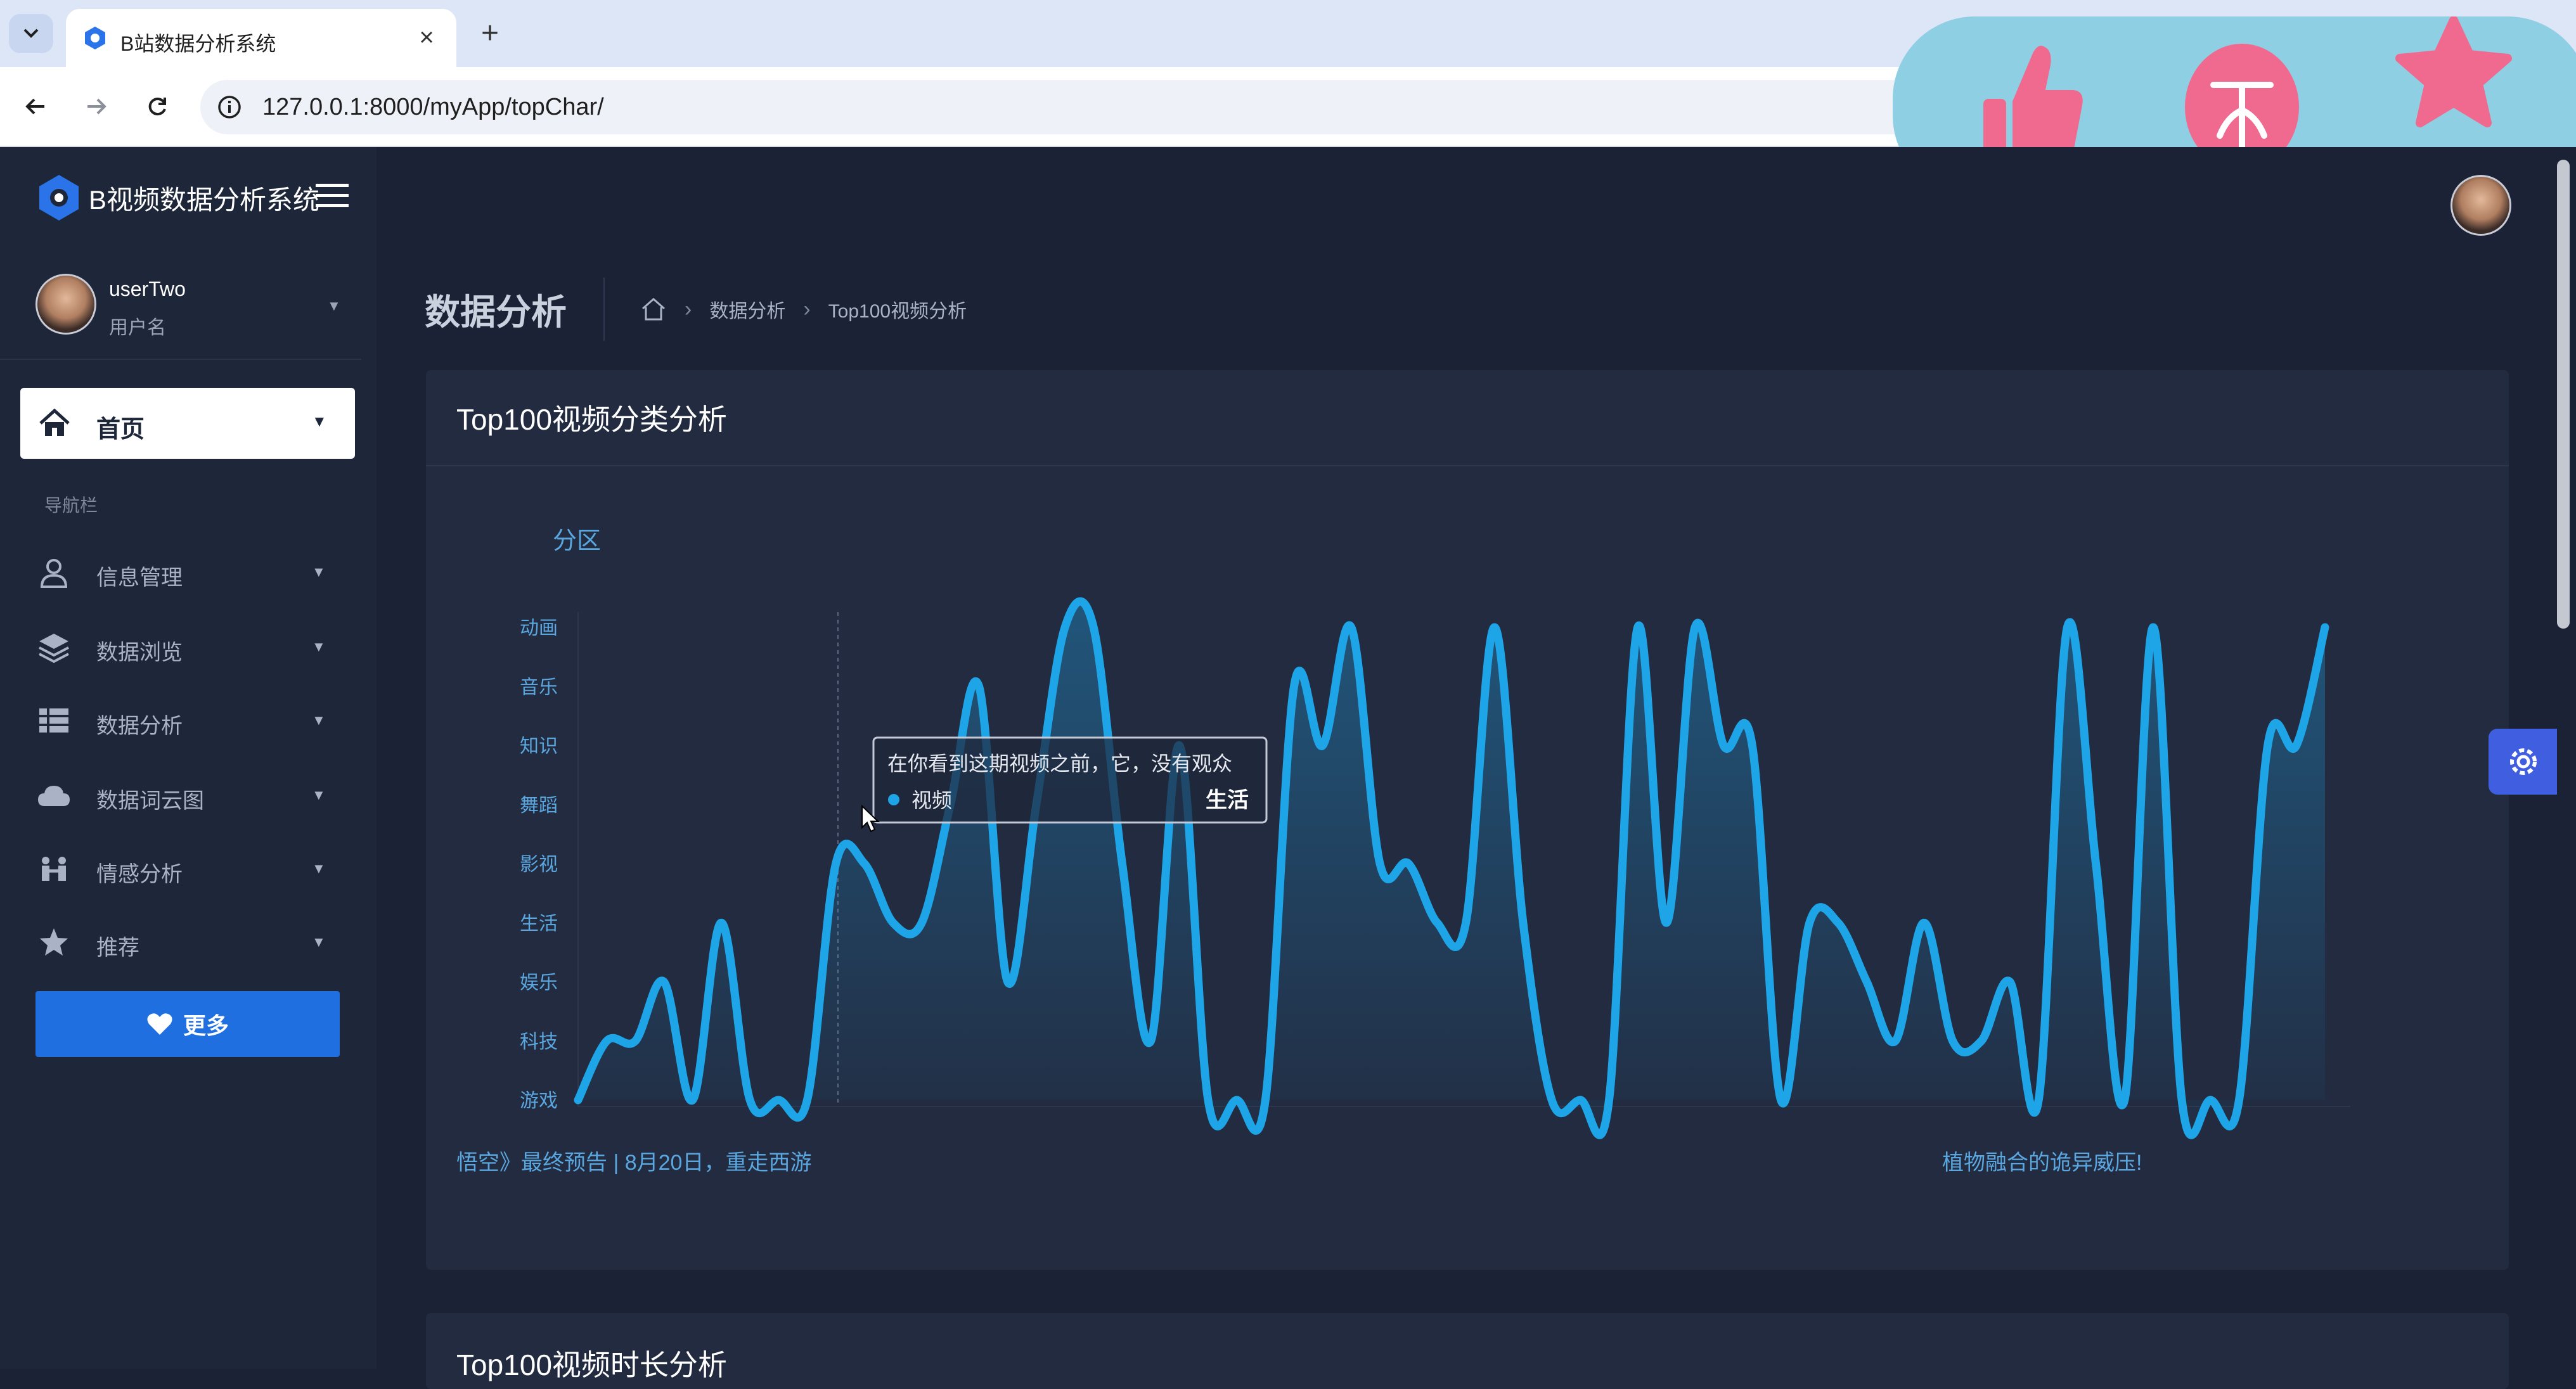 This screenshot has height=1389, width=2576. Describe the element at coordinates (147, 290) in the screenshot. I see `user-name: userTwo` at that location.